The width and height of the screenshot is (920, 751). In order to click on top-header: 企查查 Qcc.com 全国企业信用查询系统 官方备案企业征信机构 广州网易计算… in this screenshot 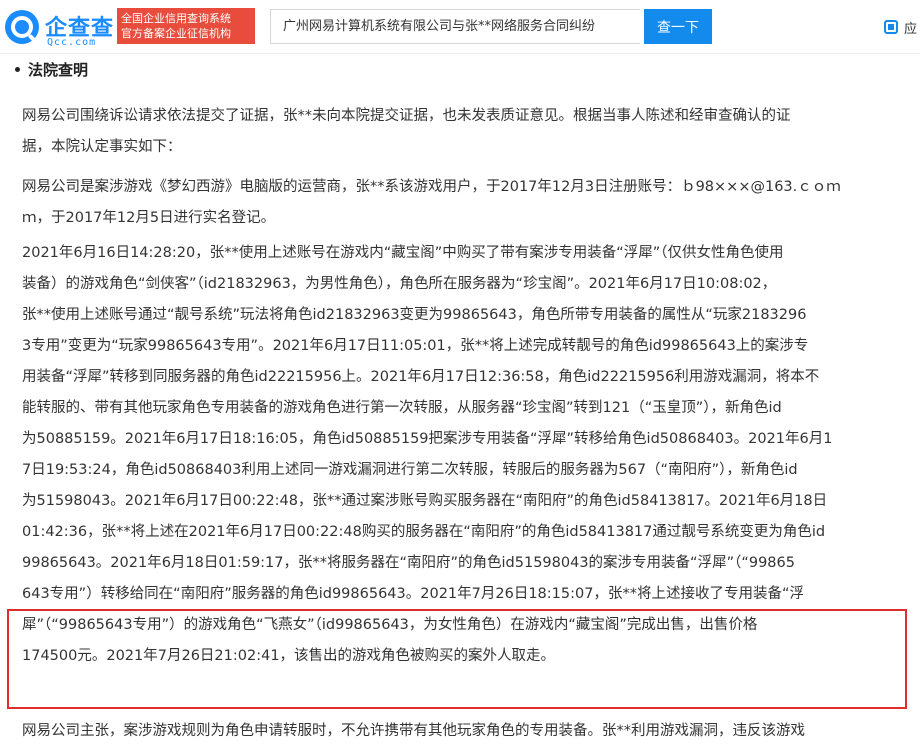, I will do `click(460, 27)`.